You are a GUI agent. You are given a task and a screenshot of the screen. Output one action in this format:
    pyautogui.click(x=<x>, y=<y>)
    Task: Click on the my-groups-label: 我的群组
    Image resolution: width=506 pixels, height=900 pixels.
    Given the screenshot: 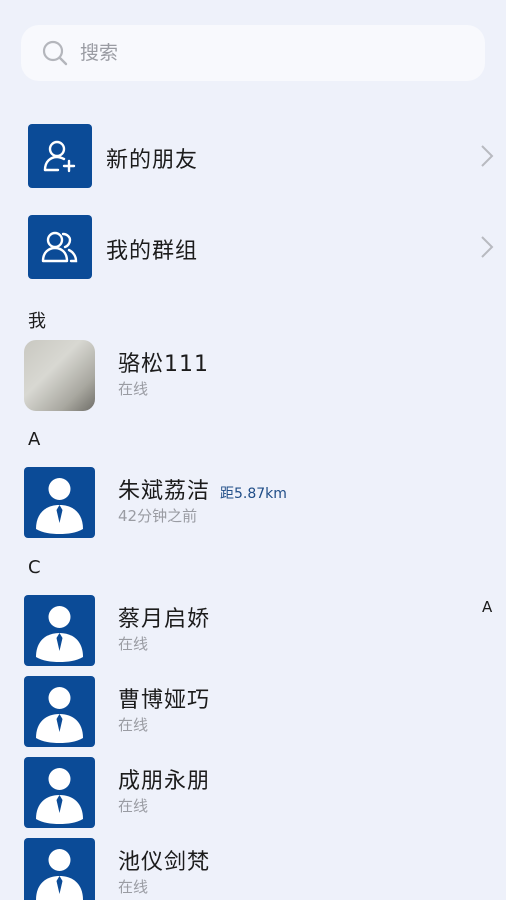 What is the action you would take?
    pyautogui.click(x=152, y=251)
    